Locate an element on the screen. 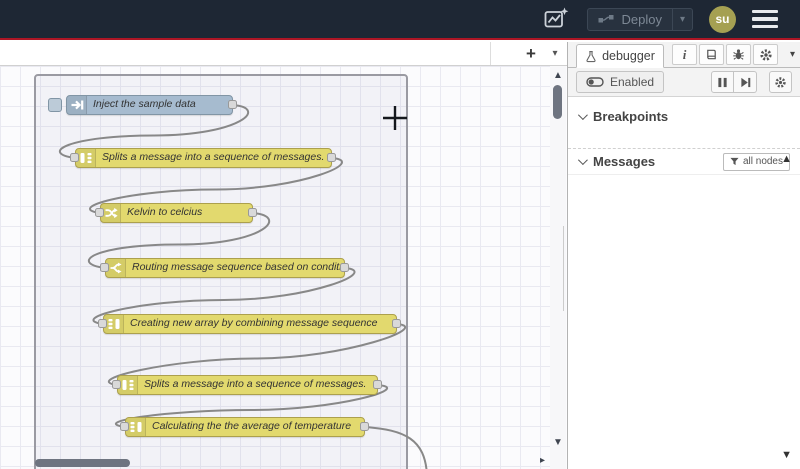 The height and width of the screenshot is (469, 800). sidebar-tabs-menu-button: ▾ is located at coordinates (792, 54).